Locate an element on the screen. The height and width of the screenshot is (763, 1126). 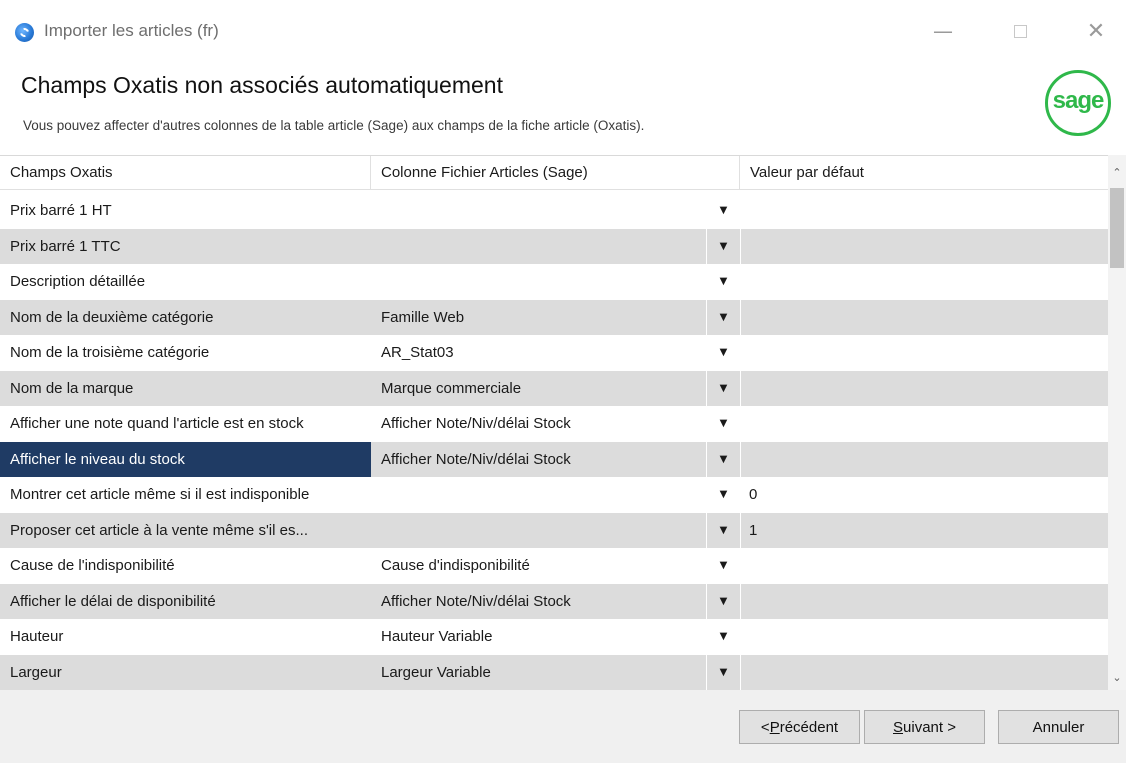
table-row: Prix barré 1 HT ▼ is located at coordinates (554, 211).